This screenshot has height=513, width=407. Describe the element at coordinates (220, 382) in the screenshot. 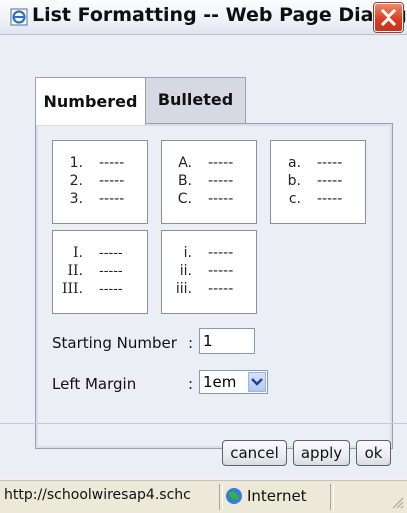

I see `left-margin-value: 1em` at that location.